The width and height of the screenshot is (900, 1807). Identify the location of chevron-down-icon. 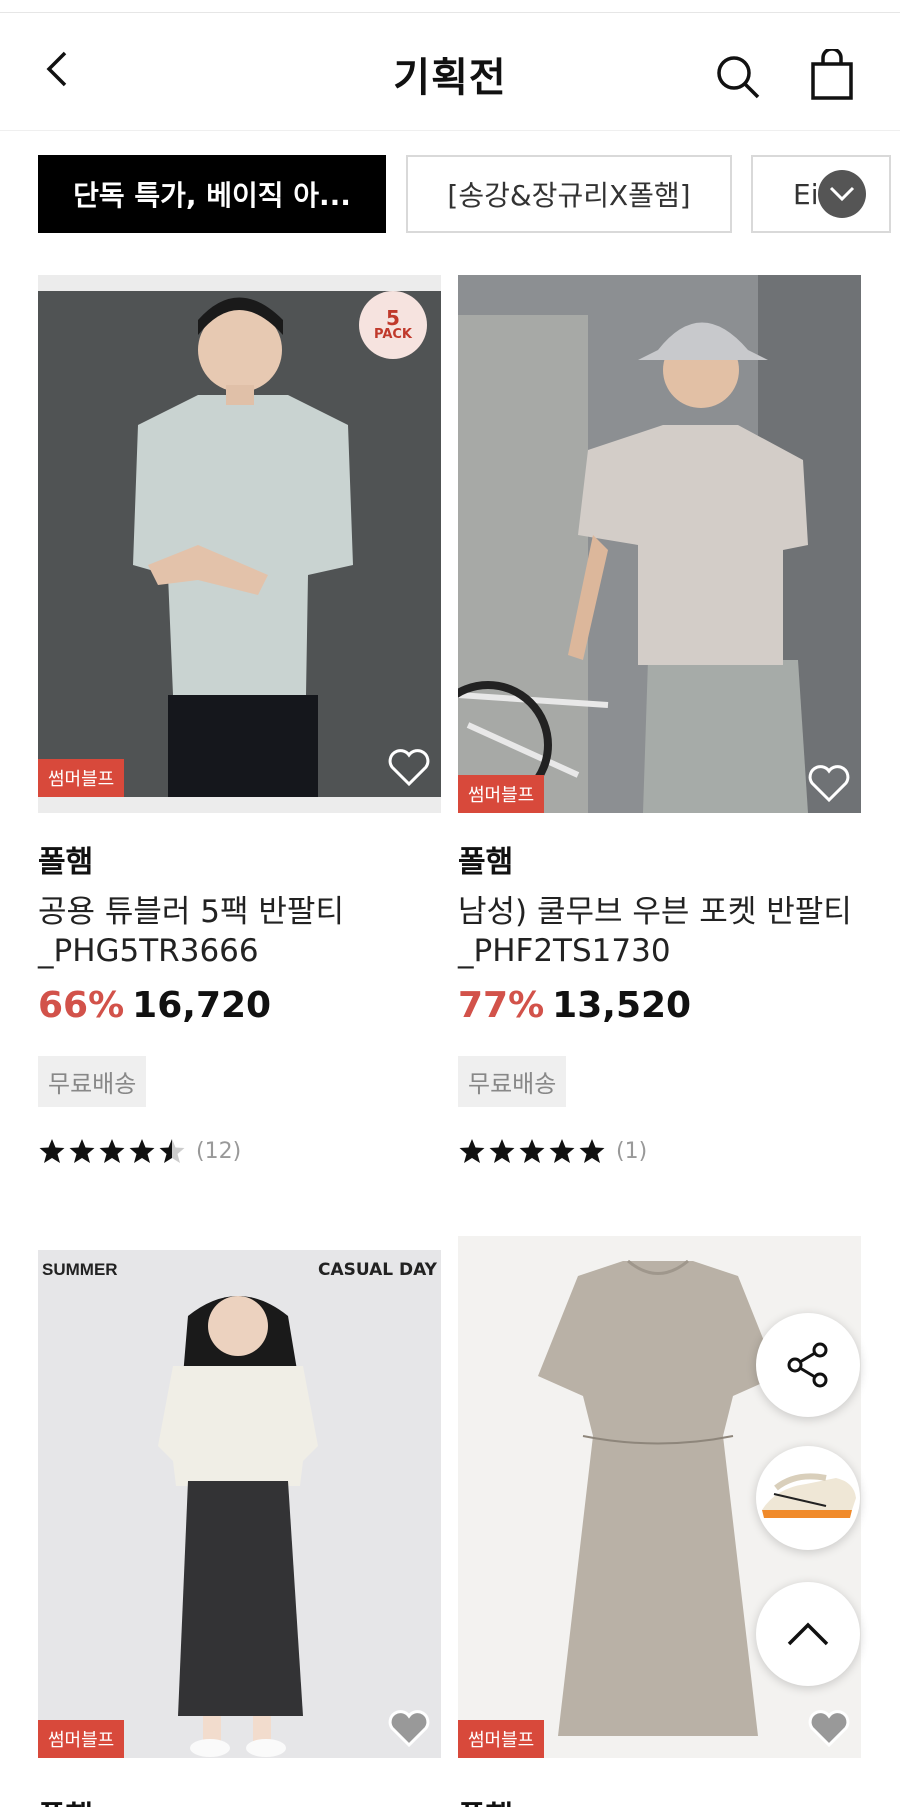
(842, 194).